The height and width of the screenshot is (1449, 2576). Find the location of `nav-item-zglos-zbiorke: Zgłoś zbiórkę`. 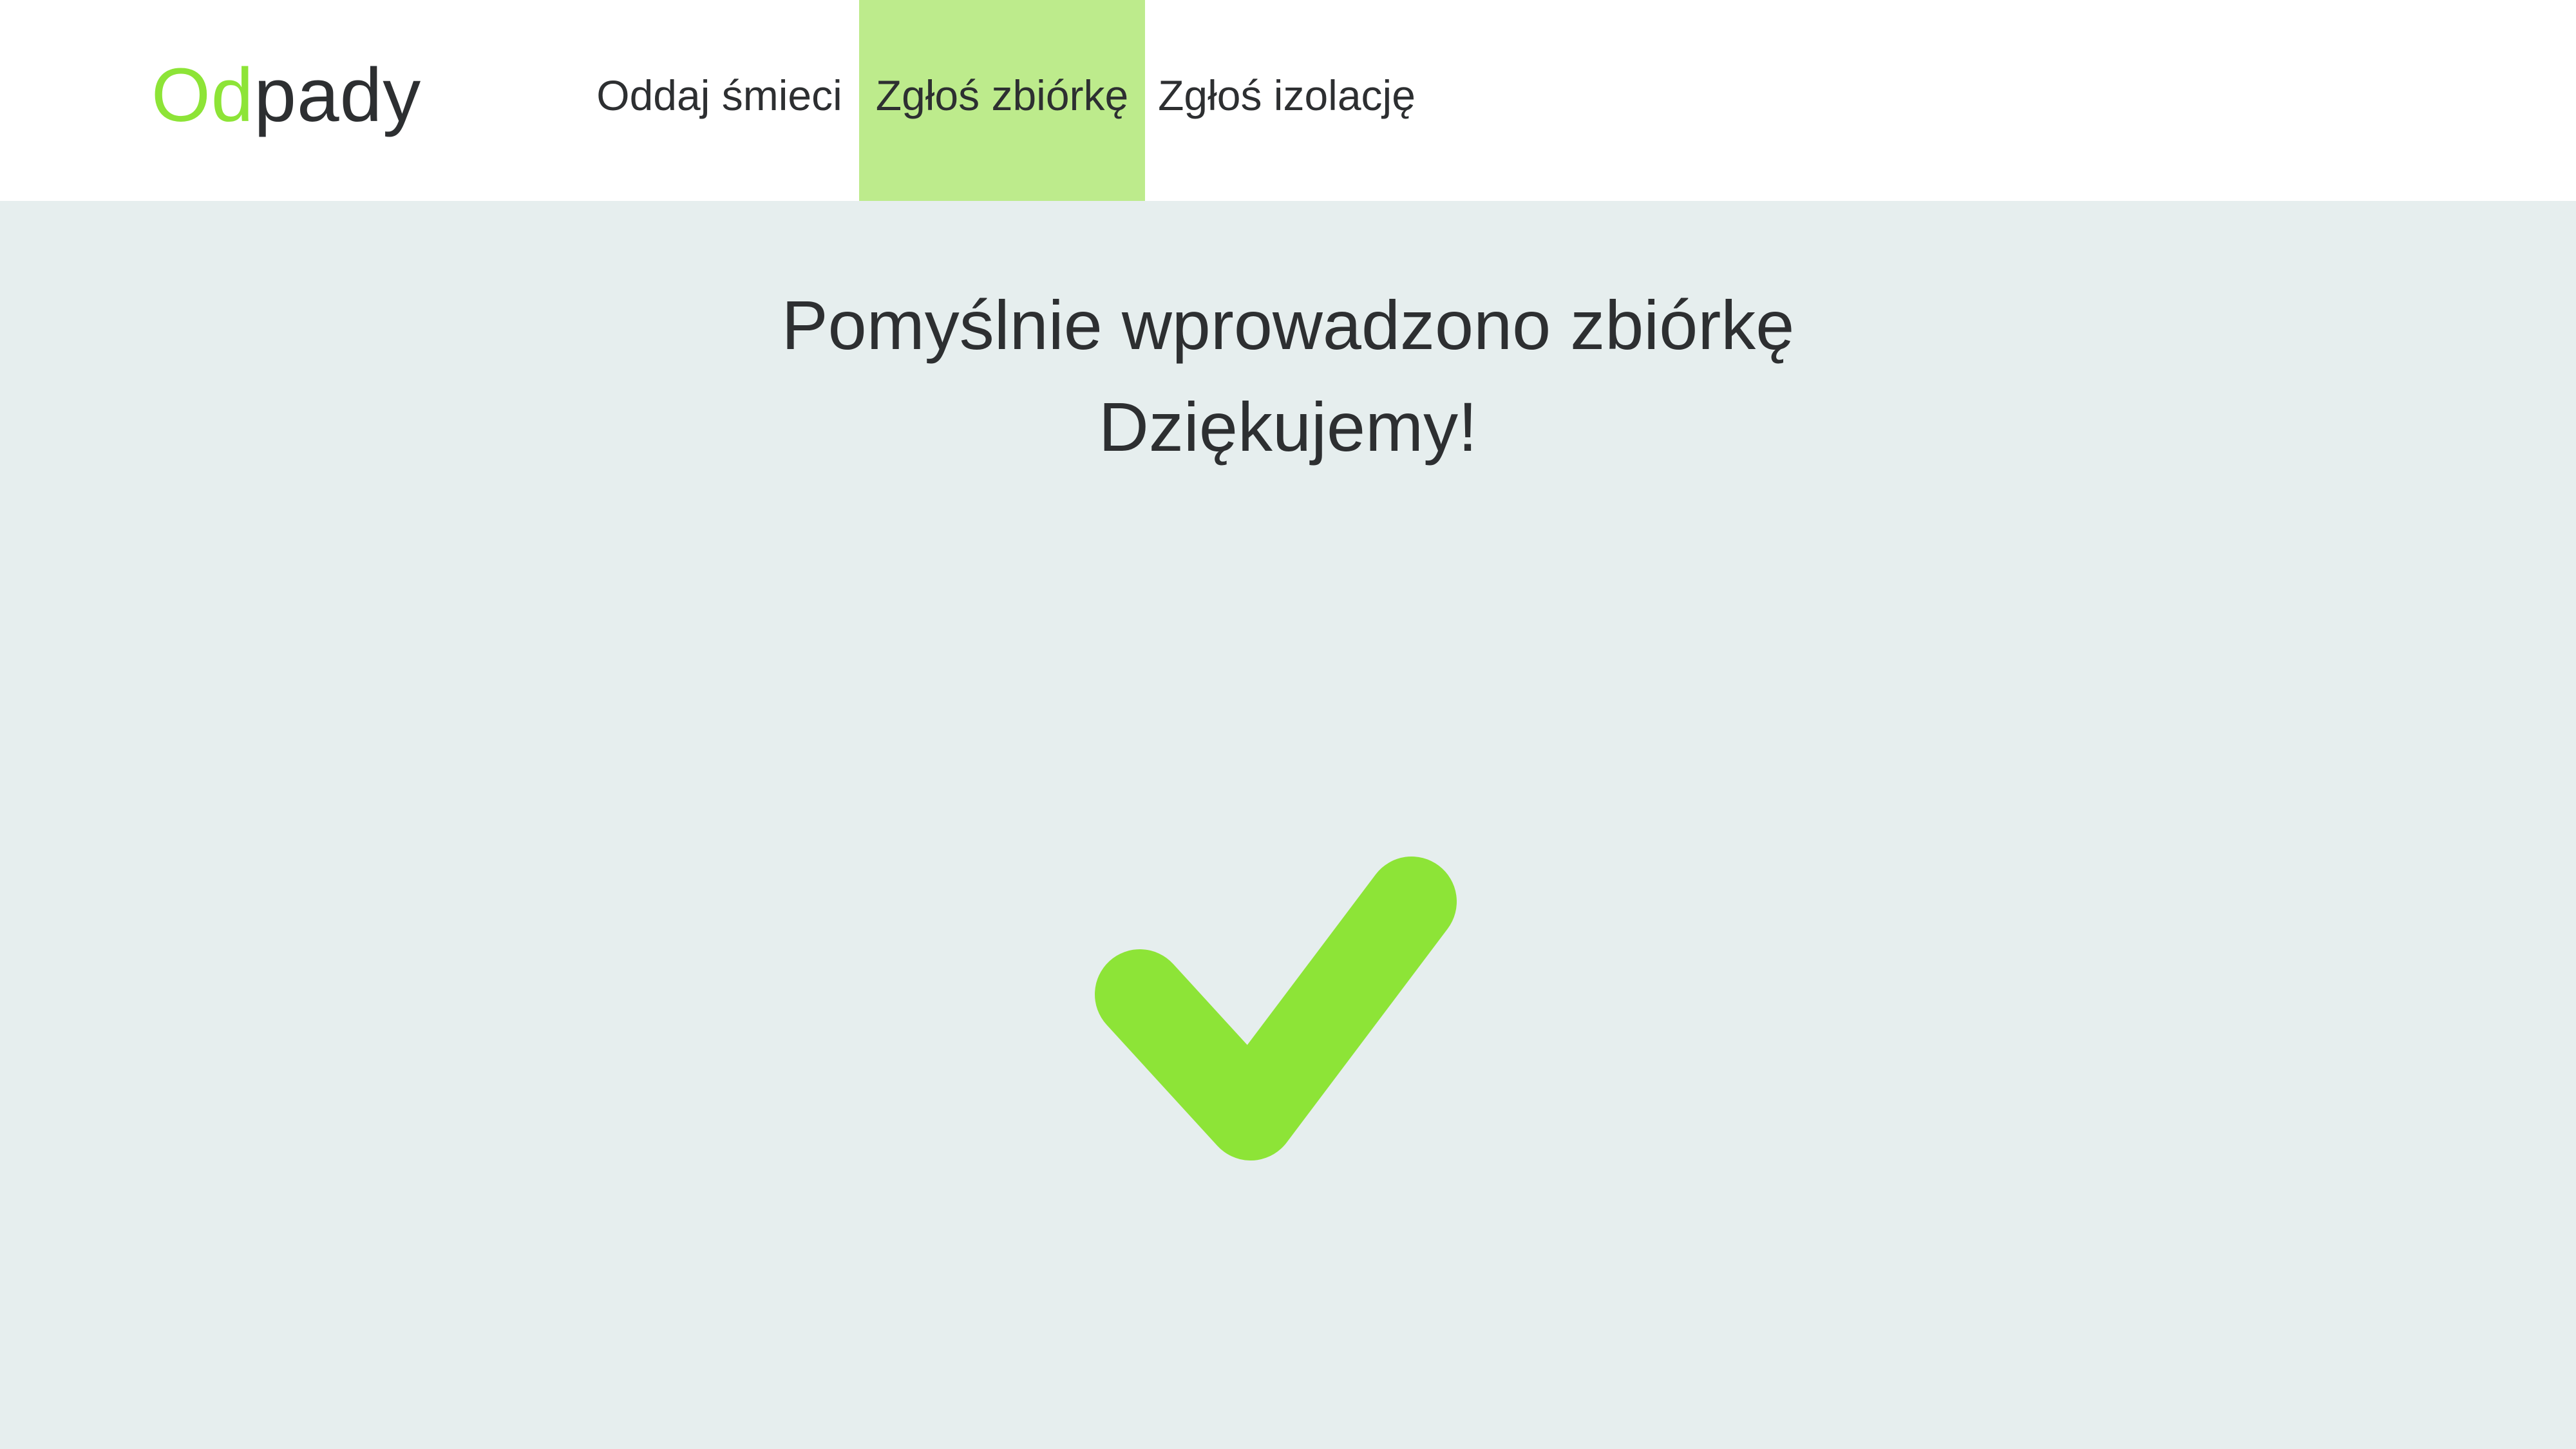

nav-item-zglos-zbiorke: Zgłoś zbiórkę is located at coordinates (1002, 100).